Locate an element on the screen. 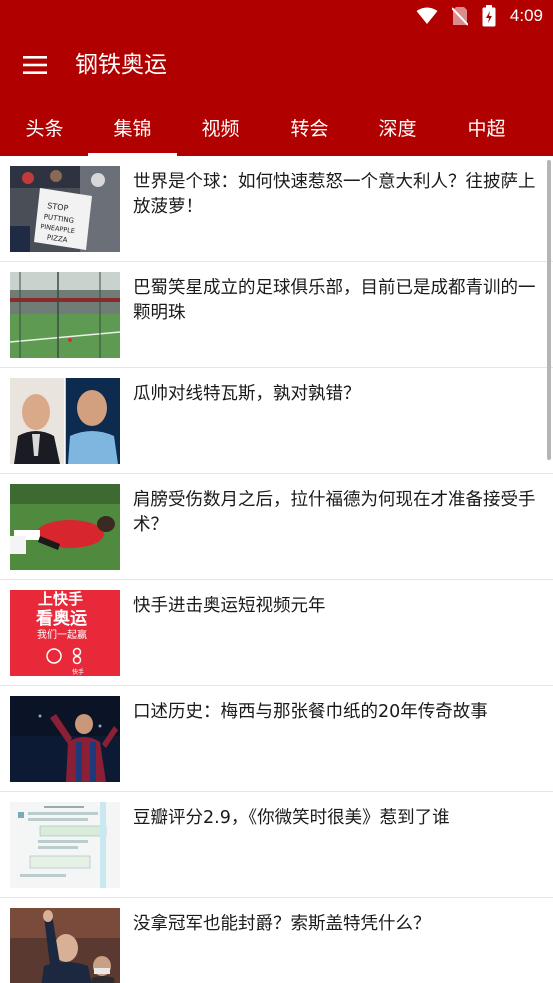  menu-button is located at coordinates (35, 65).